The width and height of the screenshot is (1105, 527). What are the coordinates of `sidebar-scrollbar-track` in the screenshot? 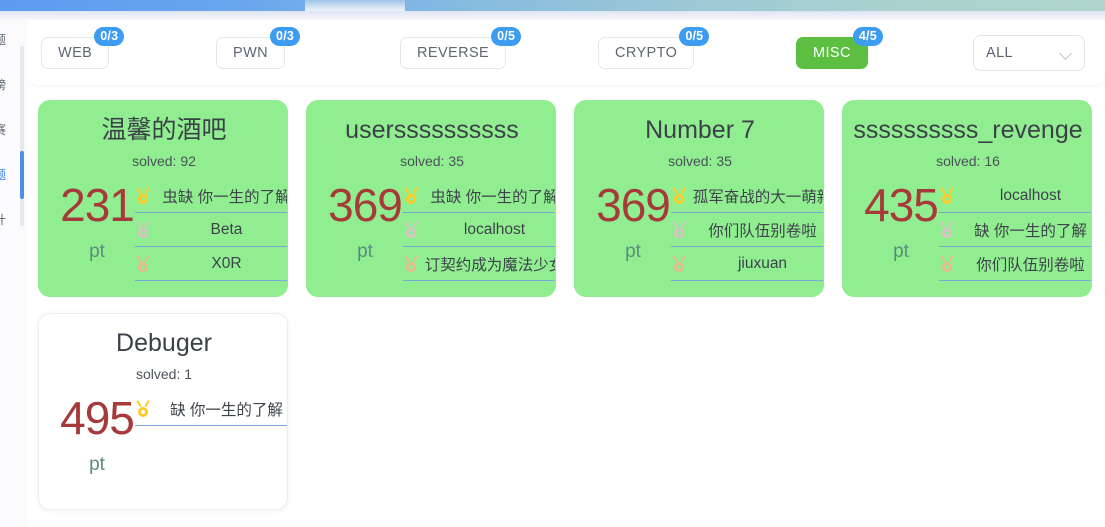 It's located at (22, 136).